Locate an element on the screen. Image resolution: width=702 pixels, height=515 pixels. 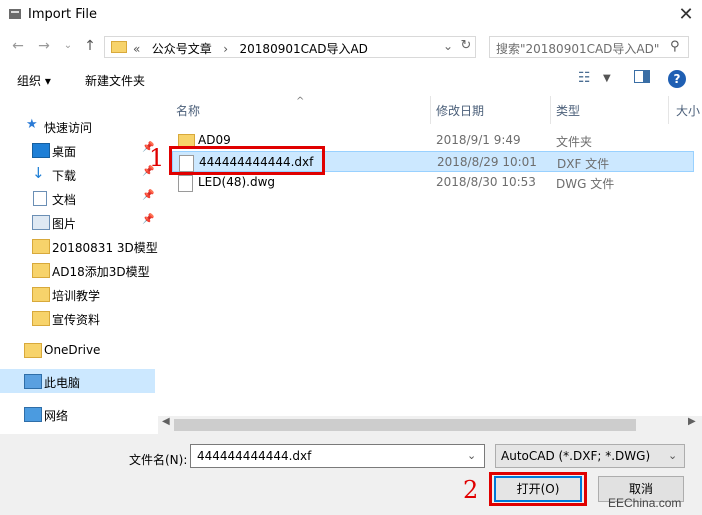
desktop-icon is located at coordinates (41, 150).